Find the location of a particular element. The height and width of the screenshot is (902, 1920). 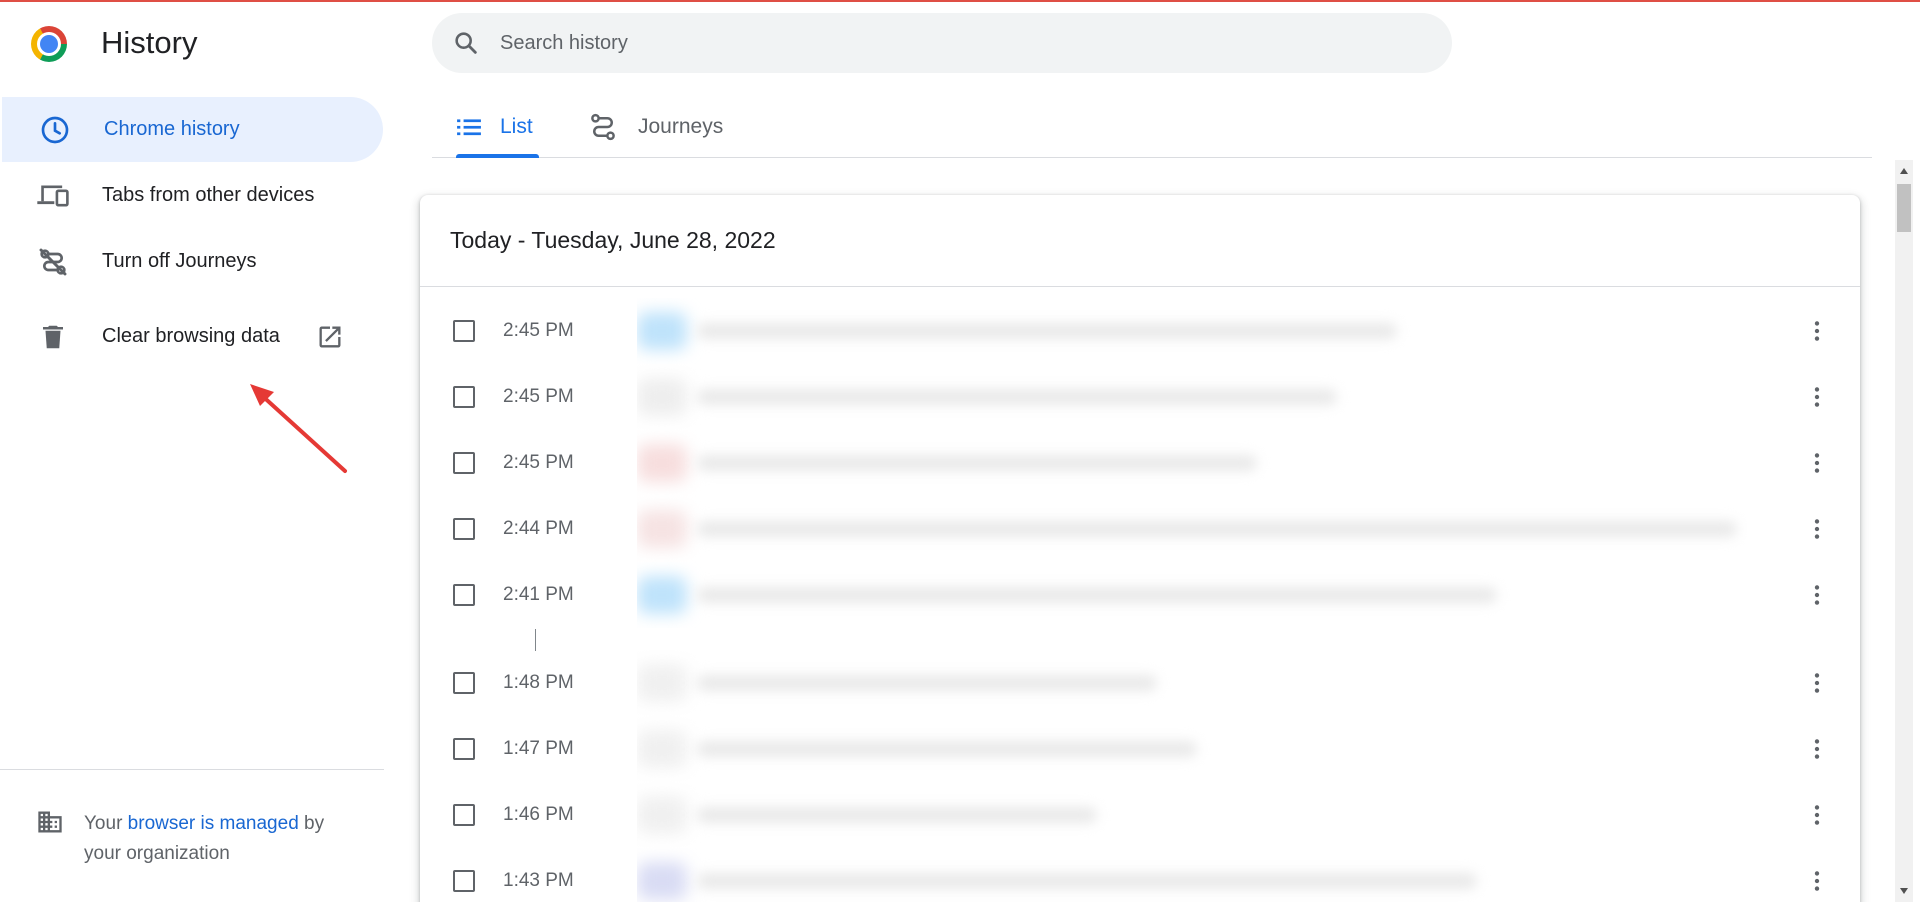

devices-icon is located at coordinates (53, 196).